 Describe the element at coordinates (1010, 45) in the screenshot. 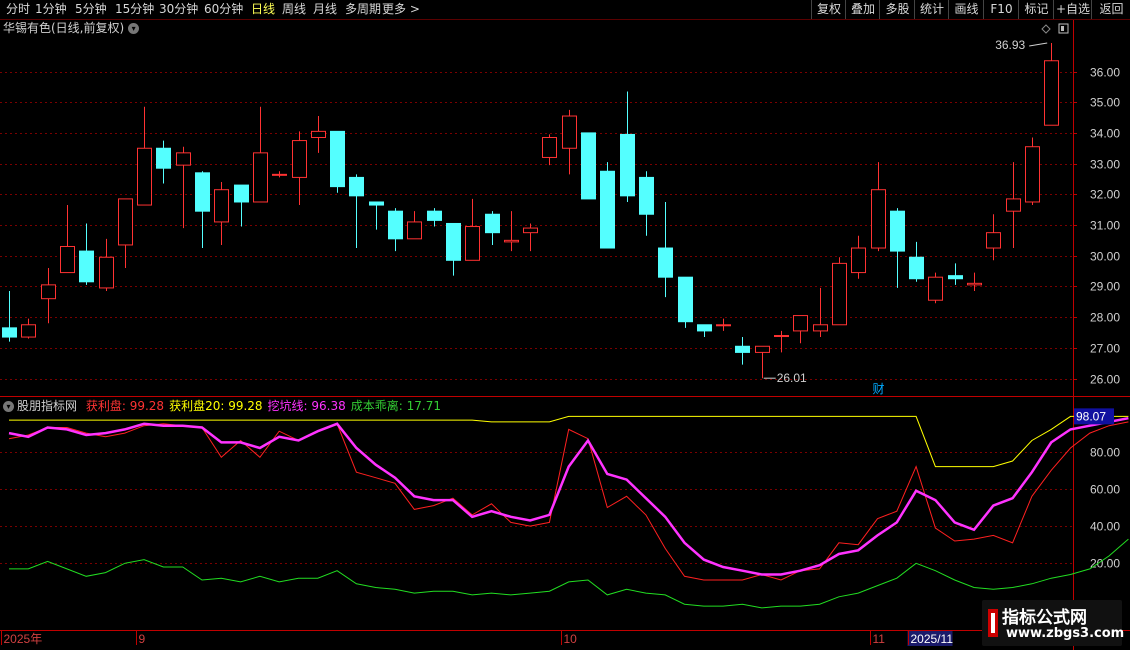

I see `high-price-label: 36.93` at that location.